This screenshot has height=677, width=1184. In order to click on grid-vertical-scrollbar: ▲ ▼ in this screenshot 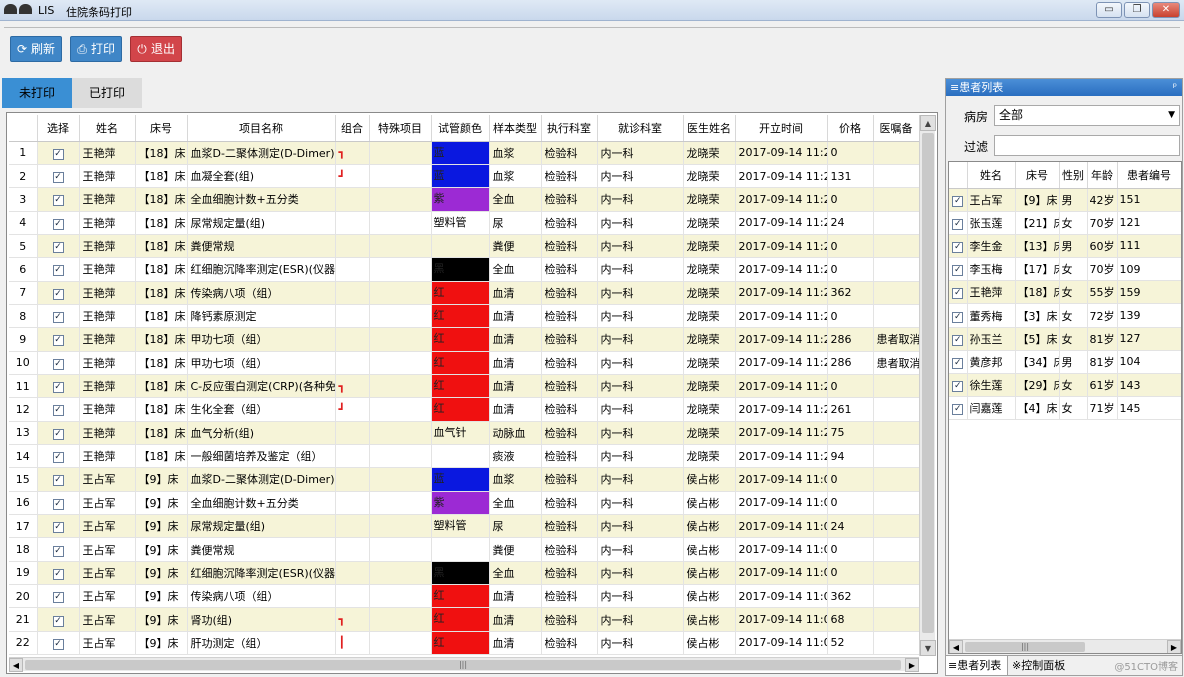, I will do `click(927, 385)`.